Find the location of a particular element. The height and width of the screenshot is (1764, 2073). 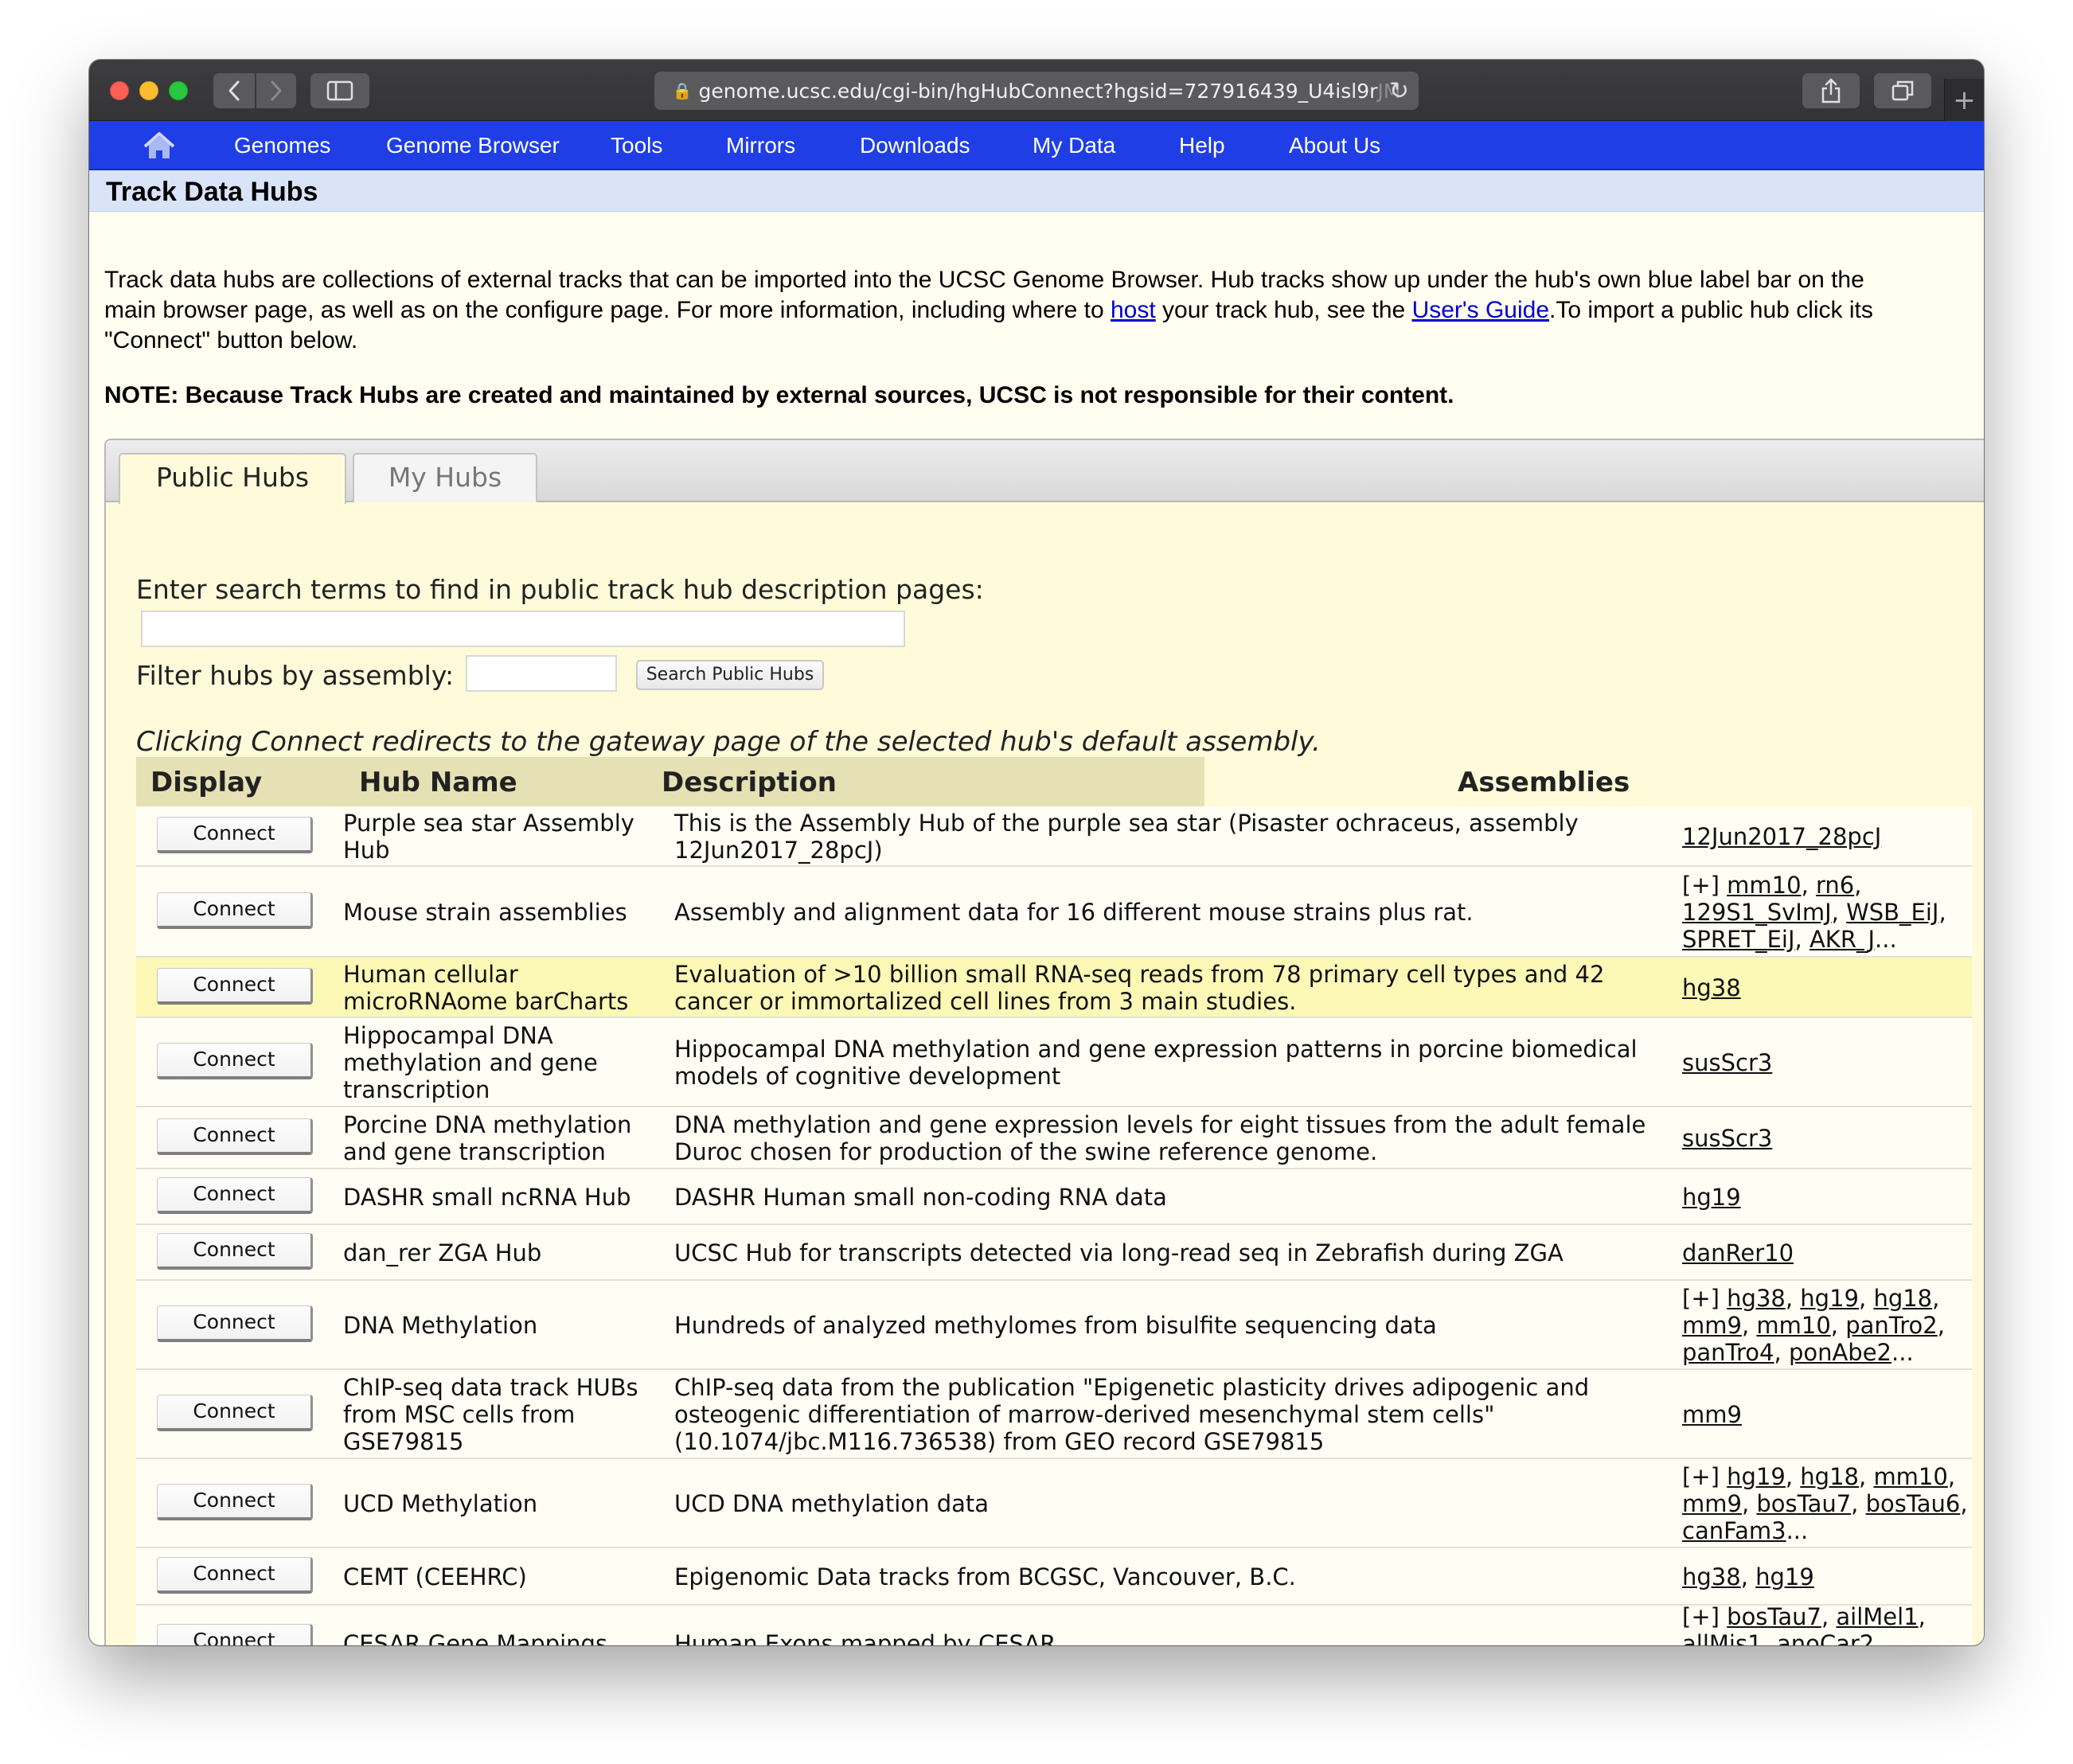

tab-my-hubs: My Hubs is located at coordinates (445, 477).